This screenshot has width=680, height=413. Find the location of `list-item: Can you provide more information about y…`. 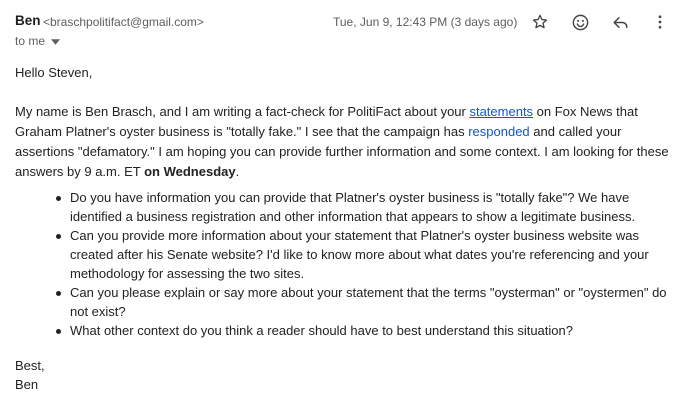

list-item: Can you provide more information about y… is located at coordinates (365, 254).